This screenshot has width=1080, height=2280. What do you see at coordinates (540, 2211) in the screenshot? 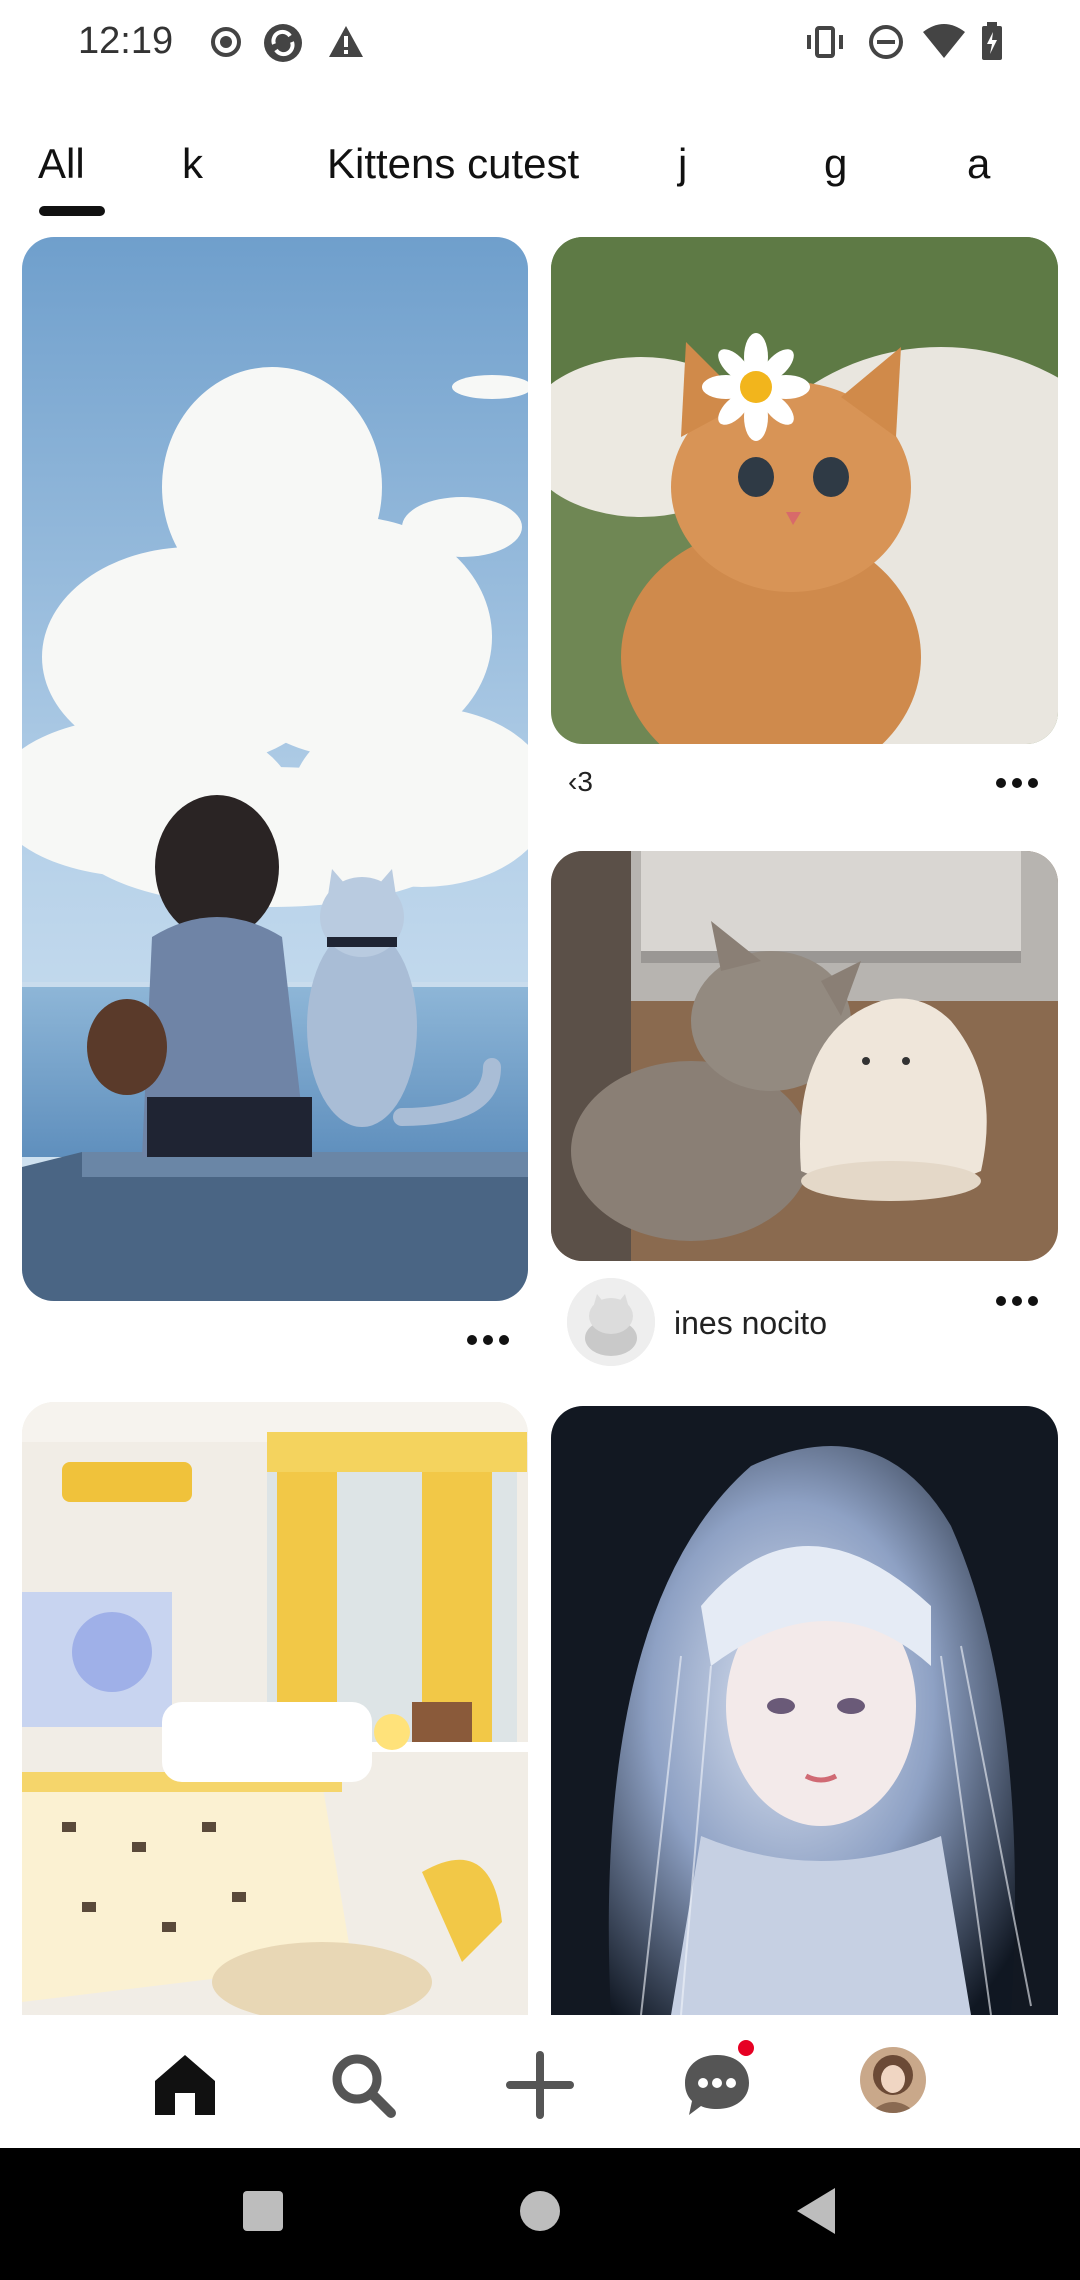
I see `home-button-icon` at bounding box center [540, 2211].